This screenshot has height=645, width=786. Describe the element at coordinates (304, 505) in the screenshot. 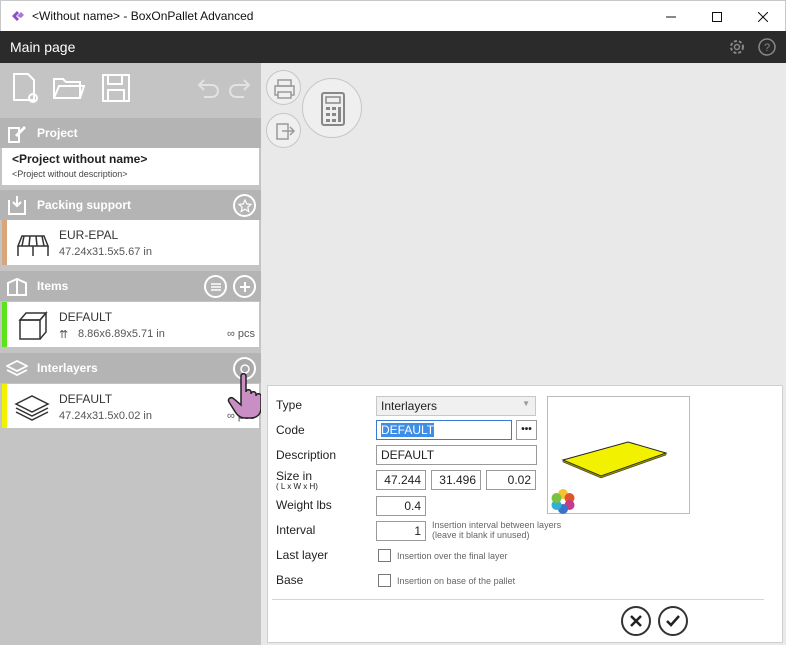

I see `weight-label: Weight lbs` at that location.